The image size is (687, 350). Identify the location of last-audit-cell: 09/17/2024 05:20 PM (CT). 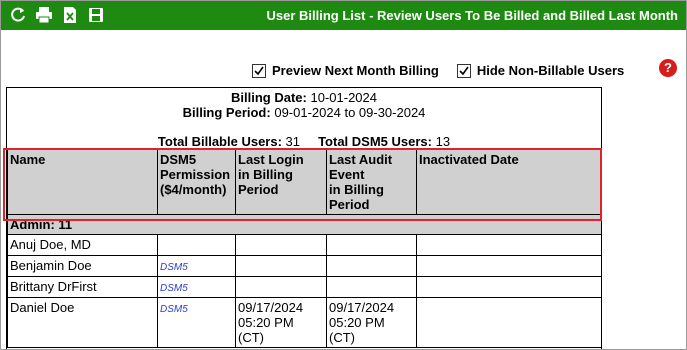
(371, 322).